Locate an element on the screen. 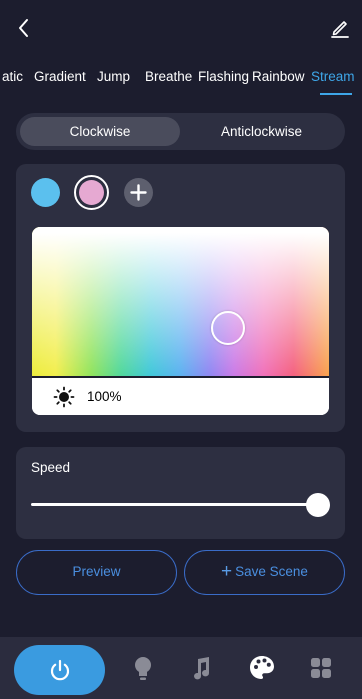 This screenshot has height=699, width=362. back-arrow-icon is located at coordinates (23, 28).